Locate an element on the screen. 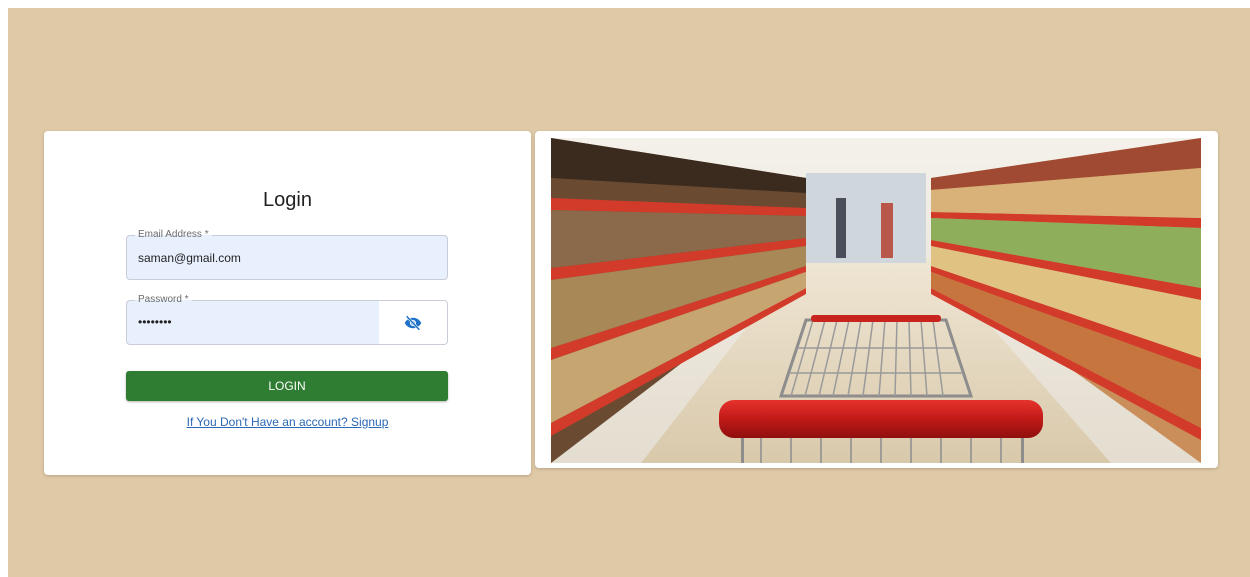 The width and height of the screenshot is (1250, 577). email-field: Email Address * is located at coordinates (287, 254).